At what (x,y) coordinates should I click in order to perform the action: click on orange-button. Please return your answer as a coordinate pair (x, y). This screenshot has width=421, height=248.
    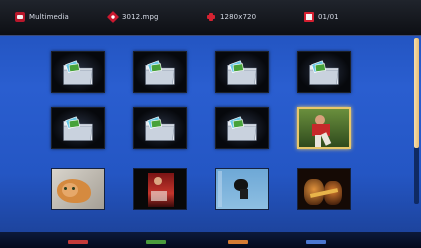
    Looking at the image, I should click on (238, 242).